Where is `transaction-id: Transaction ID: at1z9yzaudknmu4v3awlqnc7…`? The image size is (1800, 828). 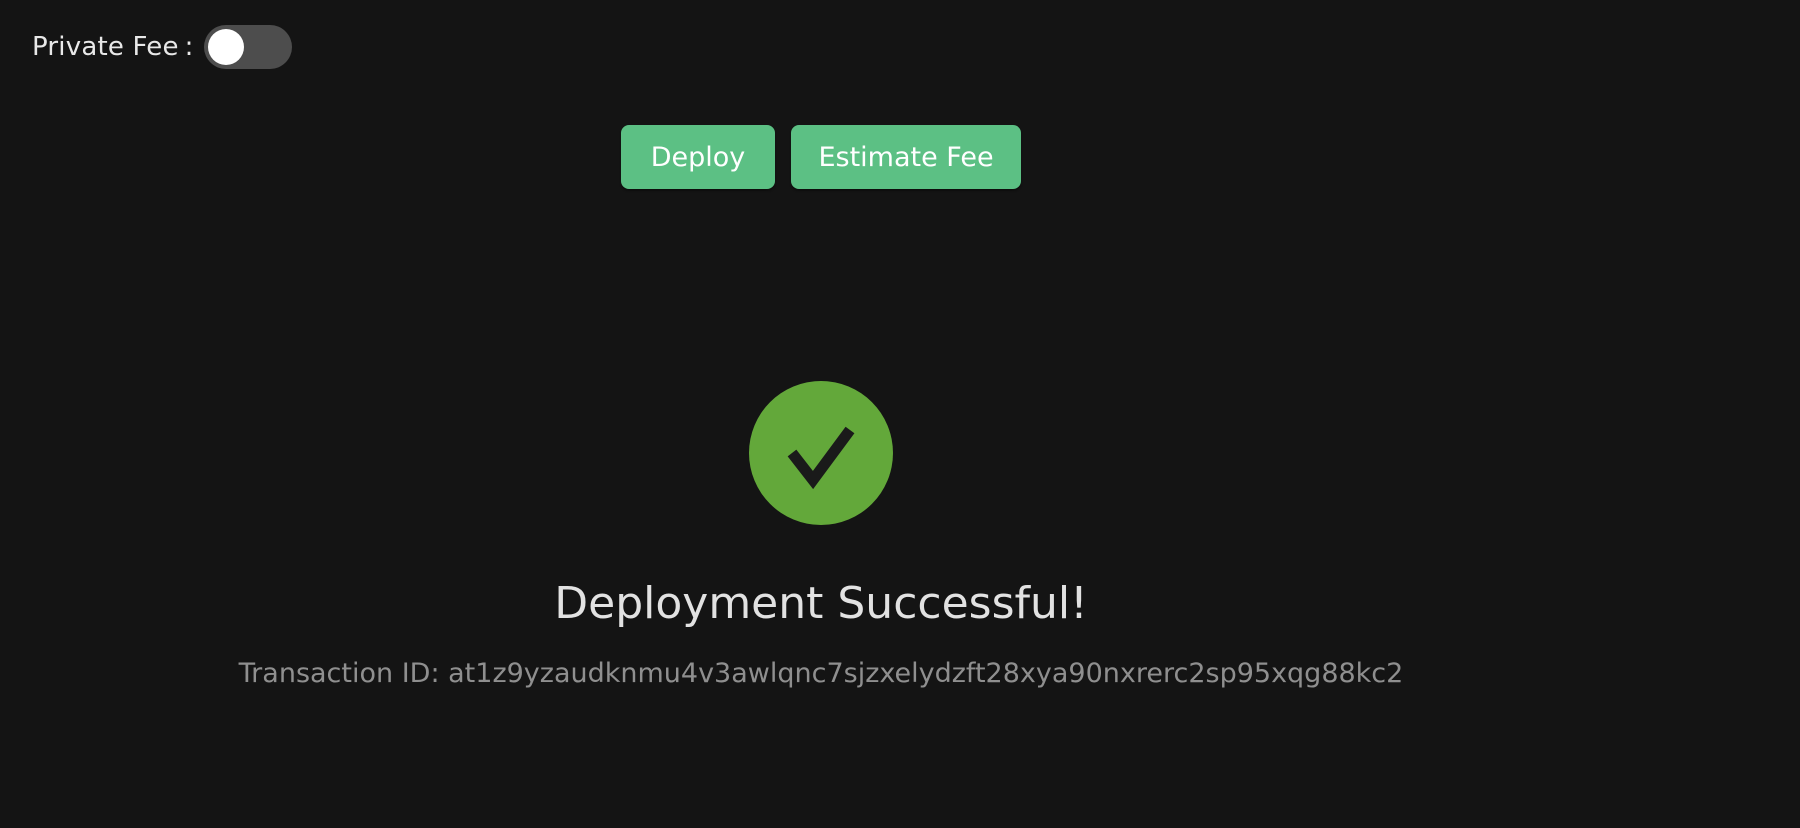 transaction-id: Transaction ID: at1z9yzaudknmu4v3awlqnc7… is located at coordinates (821, 673).